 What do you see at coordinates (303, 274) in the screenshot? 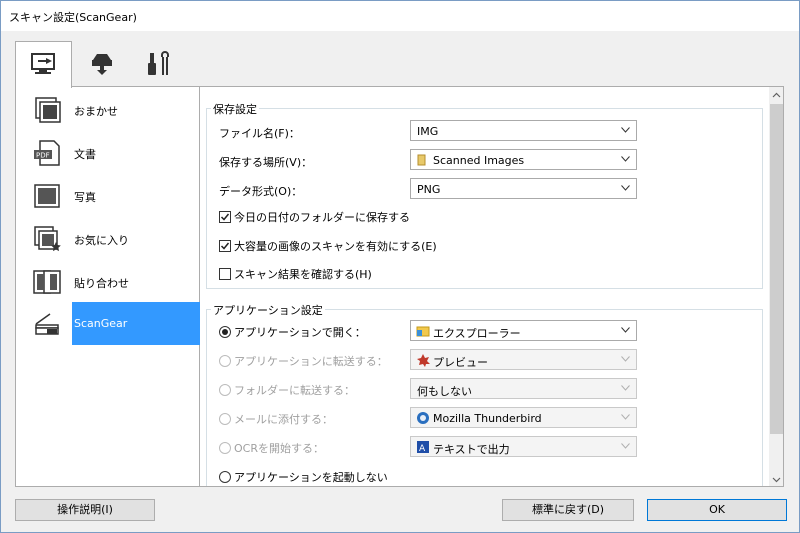
I see `check-result-label: スキャン結果を確認する(H)` at bounding box center [303, 274].